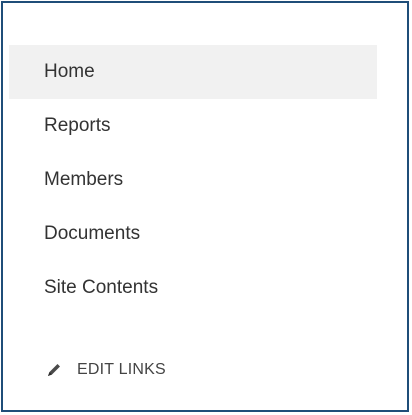 The width and height of the screenshot is (412, 415). Describe the element at coordinates (193, 234) in the screenshot. I see `nav-item-documents: Documents` at that location.